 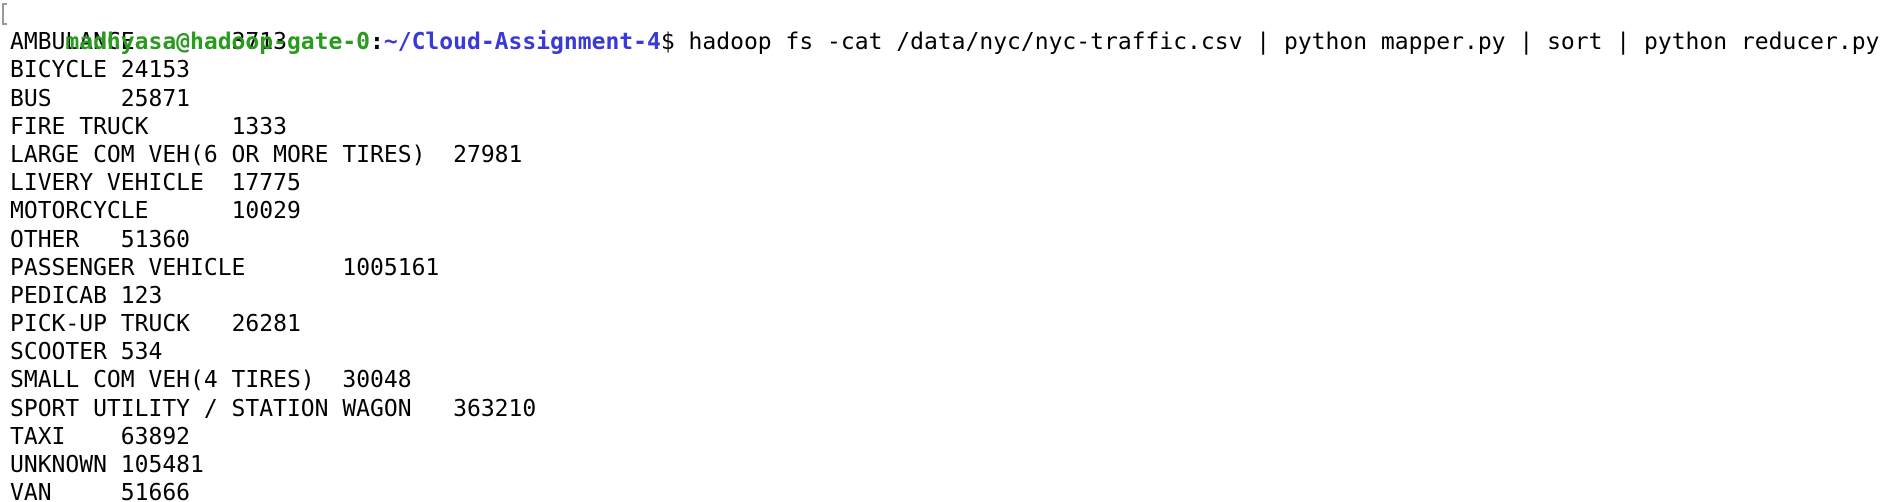 I want to click on vehicle-count-value: 534, so click(x=141, y=352).